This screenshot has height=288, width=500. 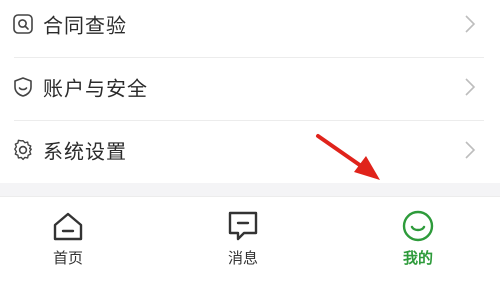 What do you see at coordinates (68, 226) in the screenshot?
I see `home-icon` at bounding box center [68, 226].